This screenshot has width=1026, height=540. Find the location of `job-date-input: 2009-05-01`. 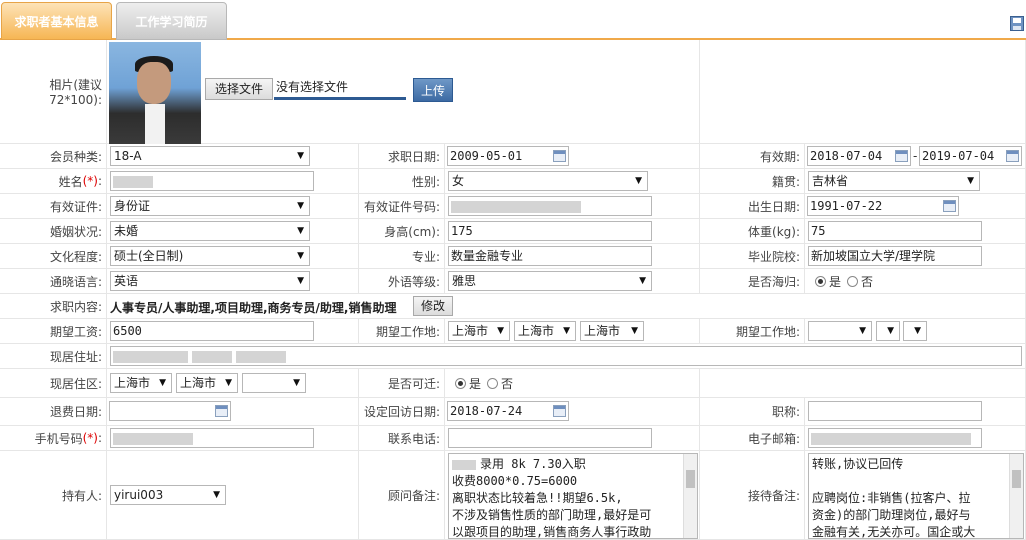

job-date-input: 2009-05-01 is located at coordinates (508, 156).